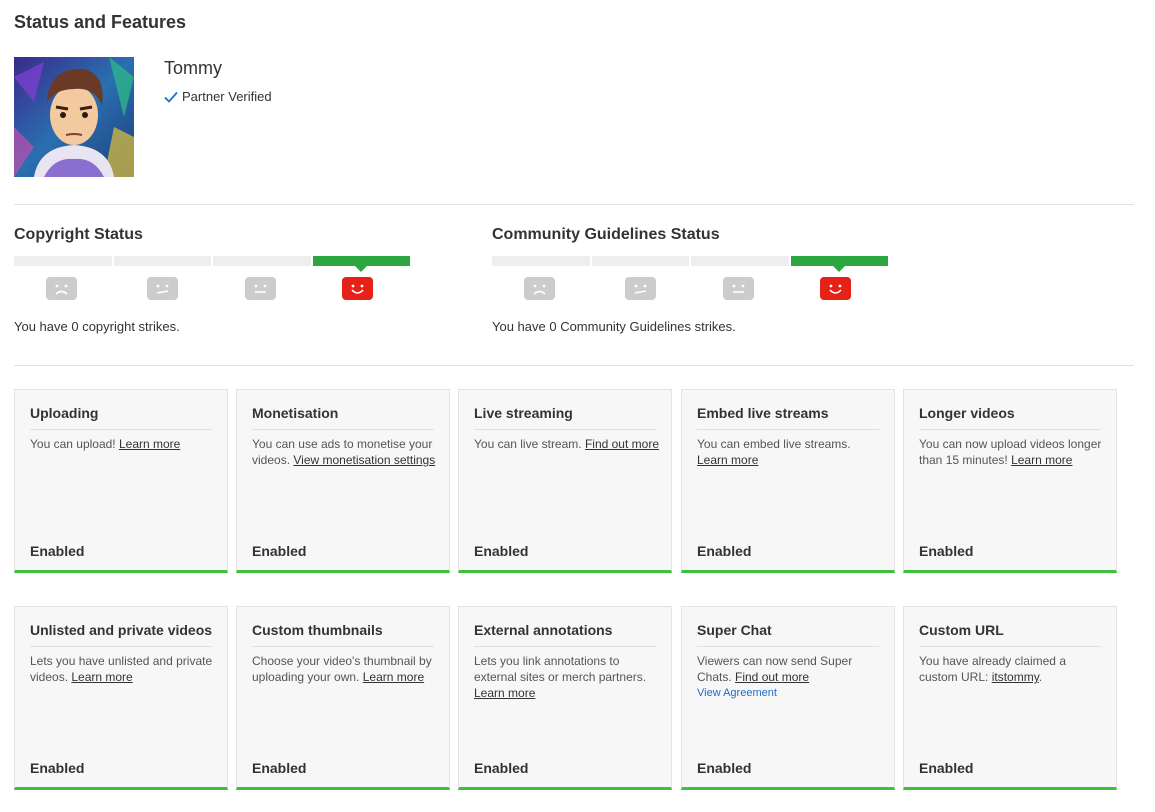  What do you see at coordinates (212, 289) in the screenshot?
I see `copyright-faces` at bounding box center [212, 289].